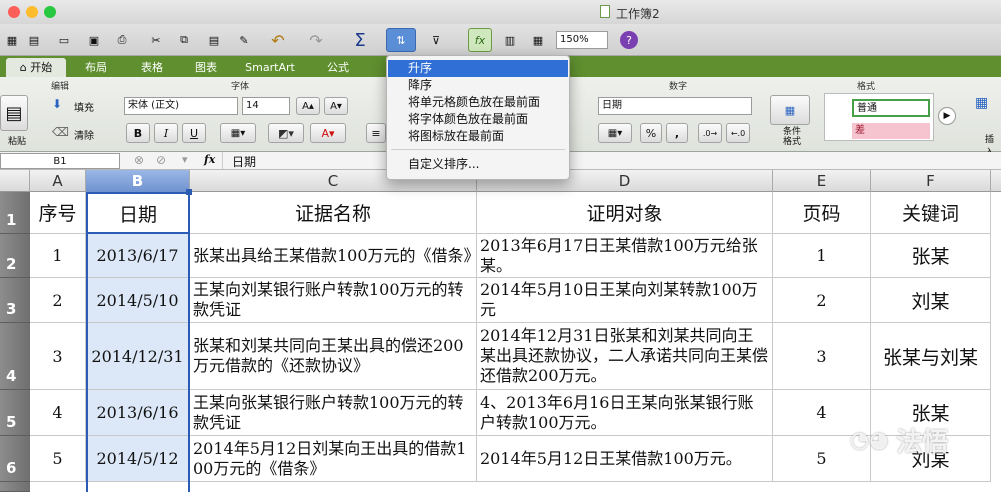 The height and width of the screenshot is (492, 1001). I want to click on font-size-select: 14, so click(266, 106).